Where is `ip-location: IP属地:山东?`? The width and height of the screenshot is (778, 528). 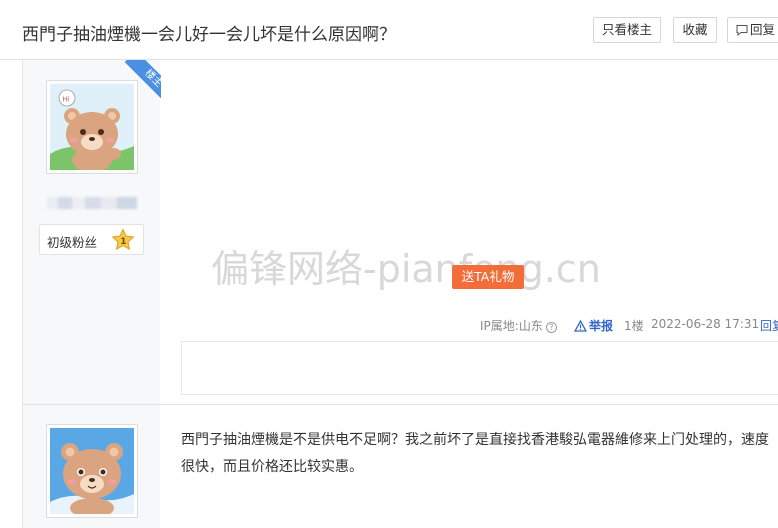 ip-location: IP属地:山东? is located at coordinates (518, 325).